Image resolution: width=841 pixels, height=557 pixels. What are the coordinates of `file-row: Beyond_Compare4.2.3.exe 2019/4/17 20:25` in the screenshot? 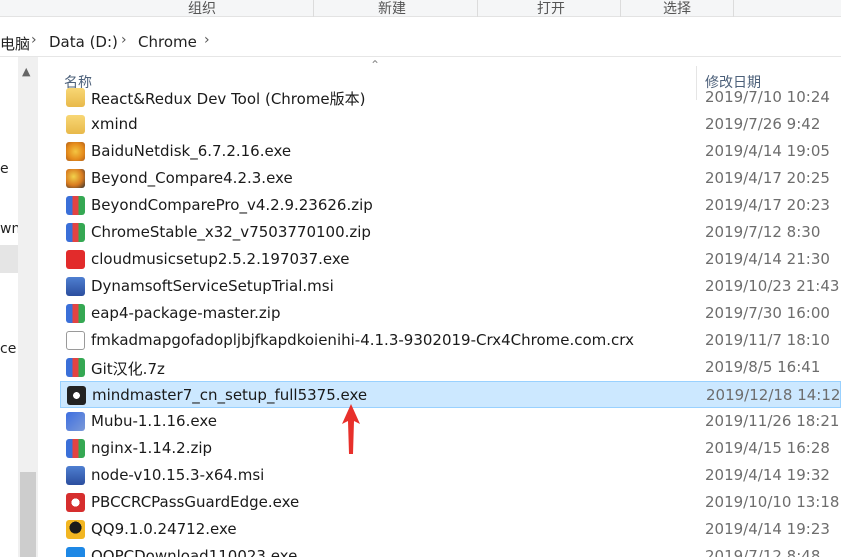 It's located at (450, 178).